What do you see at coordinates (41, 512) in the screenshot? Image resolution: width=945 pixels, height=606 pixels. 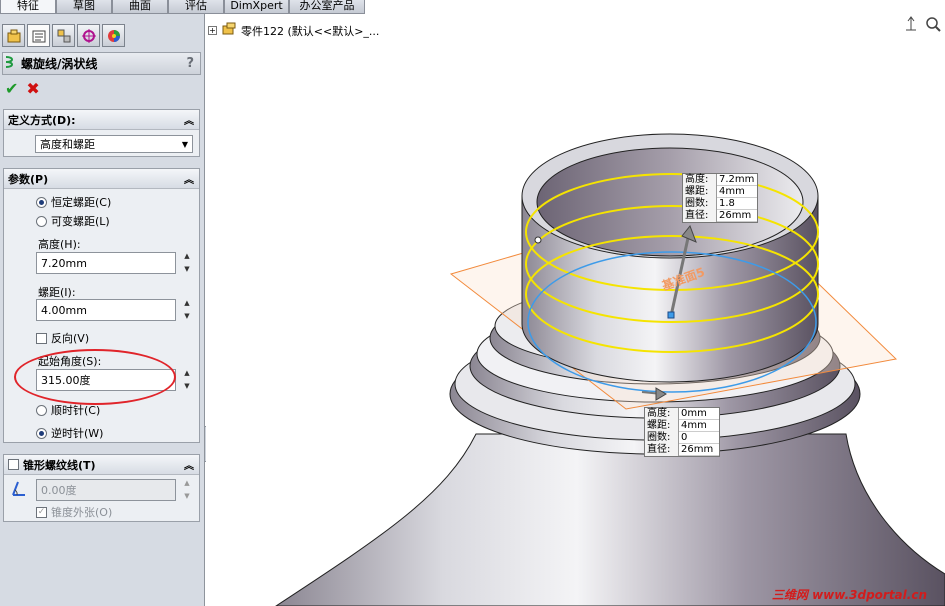 I see `checkbox: ✓` at bounding box center [41, 512].